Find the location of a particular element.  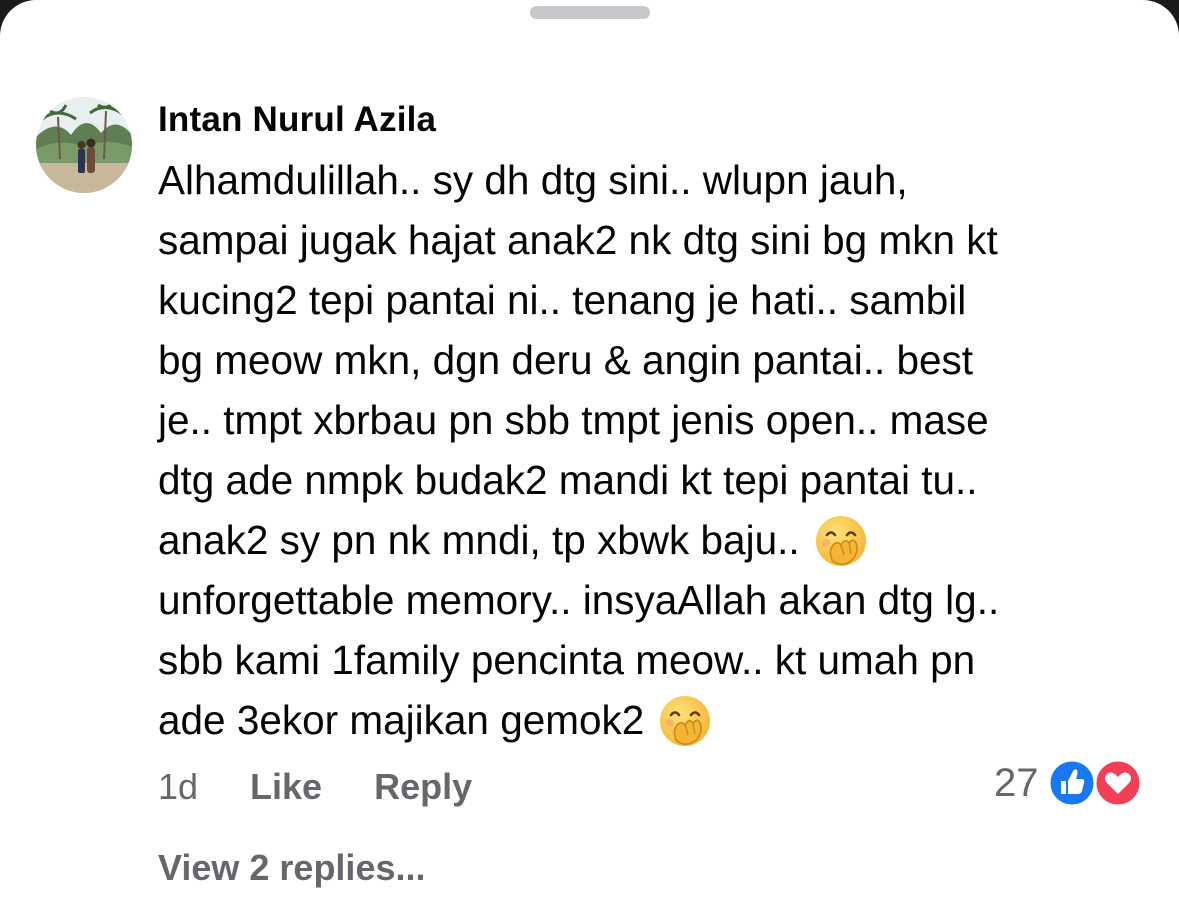

avatar-photo is located at coordinates (84, 145).